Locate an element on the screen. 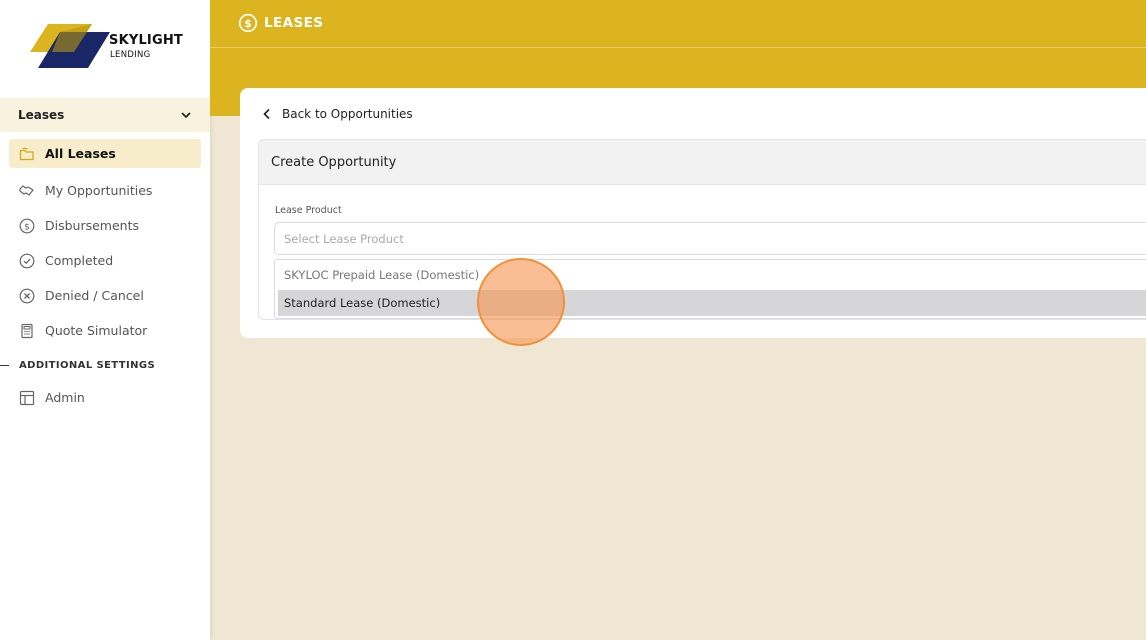 Image resolution: width=1146 pixels, height=640 pixels. sidebar-item-admin: Admin is located at coordinates (105, 397).